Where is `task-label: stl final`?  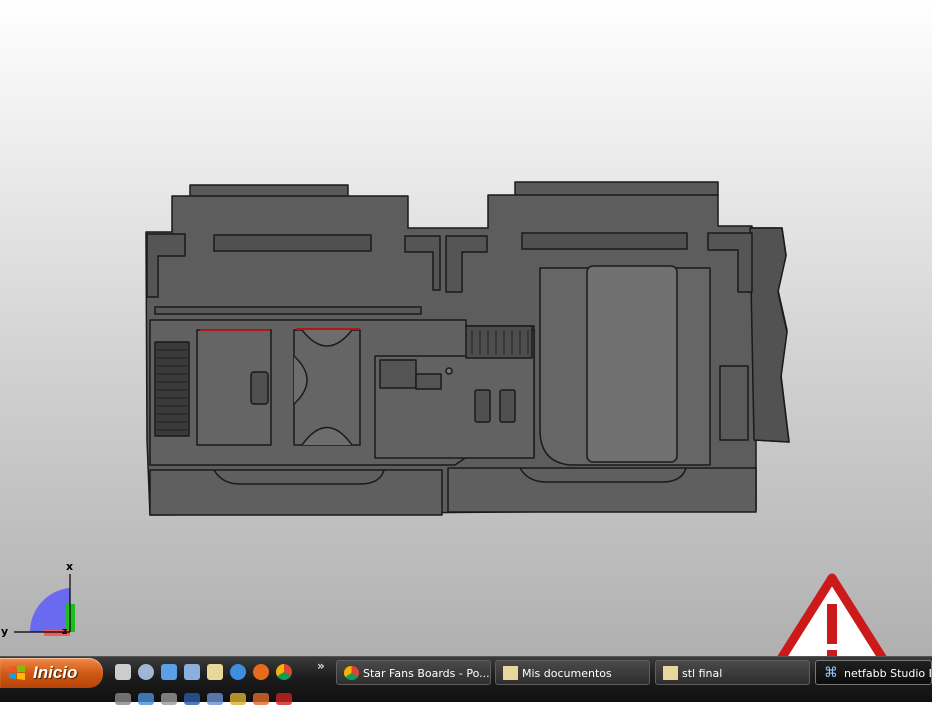
task-label: stl final is located at coordinates (702, 673).